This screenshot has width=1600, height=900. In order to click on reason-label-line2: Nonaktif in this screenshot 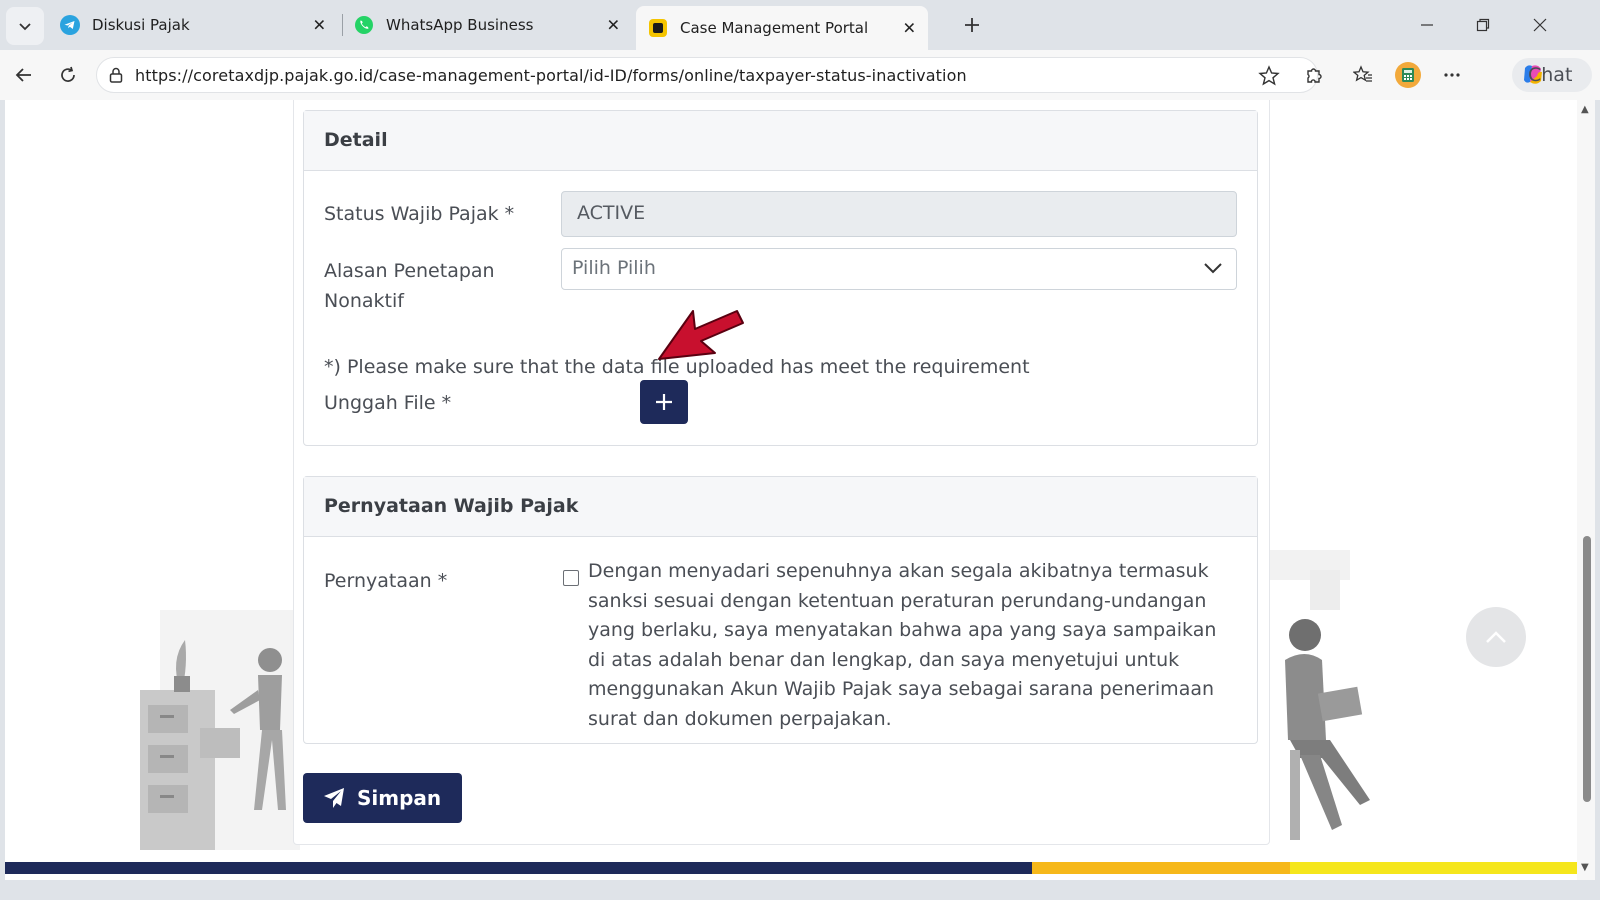, I will do `click(364, 301)`.